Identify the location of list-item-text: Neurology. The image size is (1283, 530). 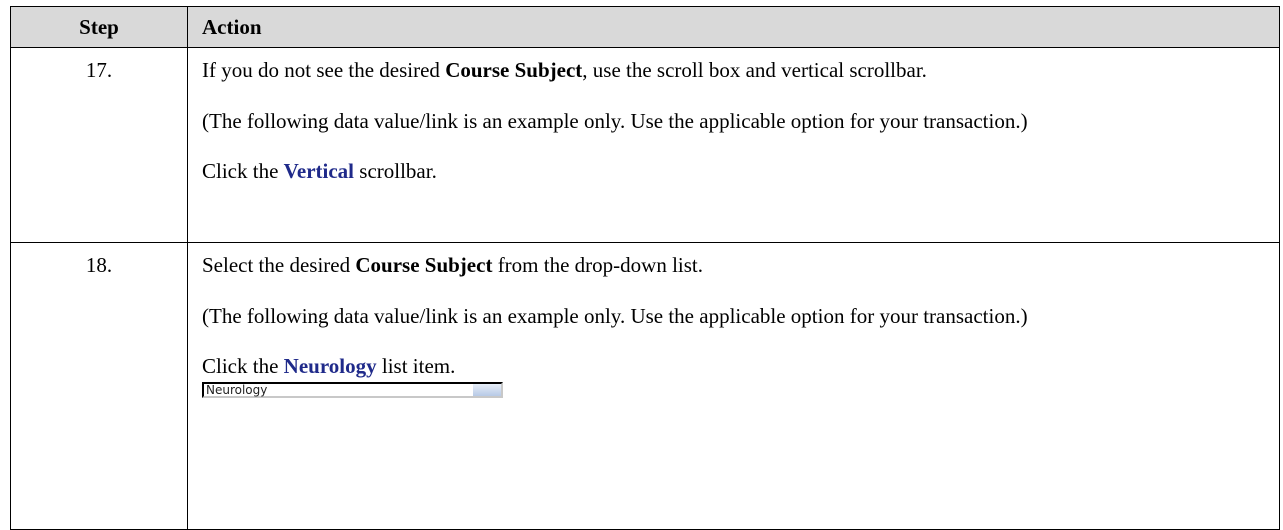
(237, 389).